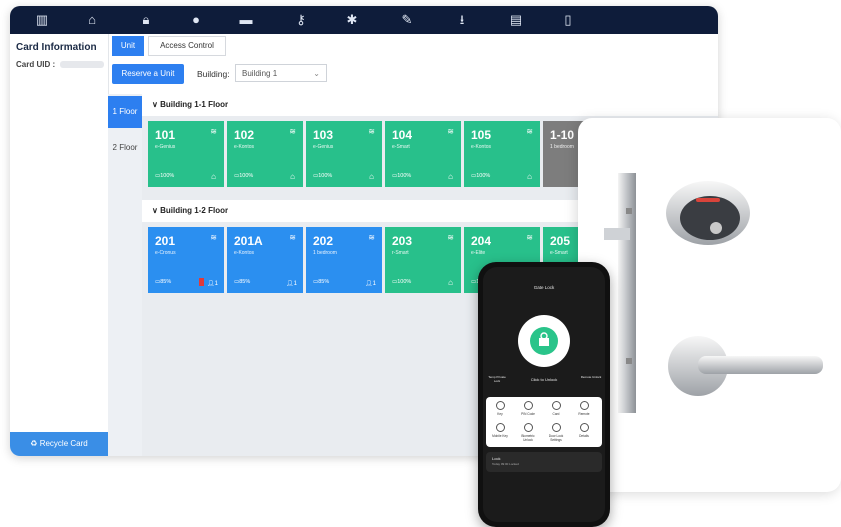 The width and height of the screenshot is (841, 527). What do you see at coordinates (344, 154) in the screenshot?
I see `room-card: 103 e-Genius ≋ ▭100% ⌂` at bounding box center [344, 154].